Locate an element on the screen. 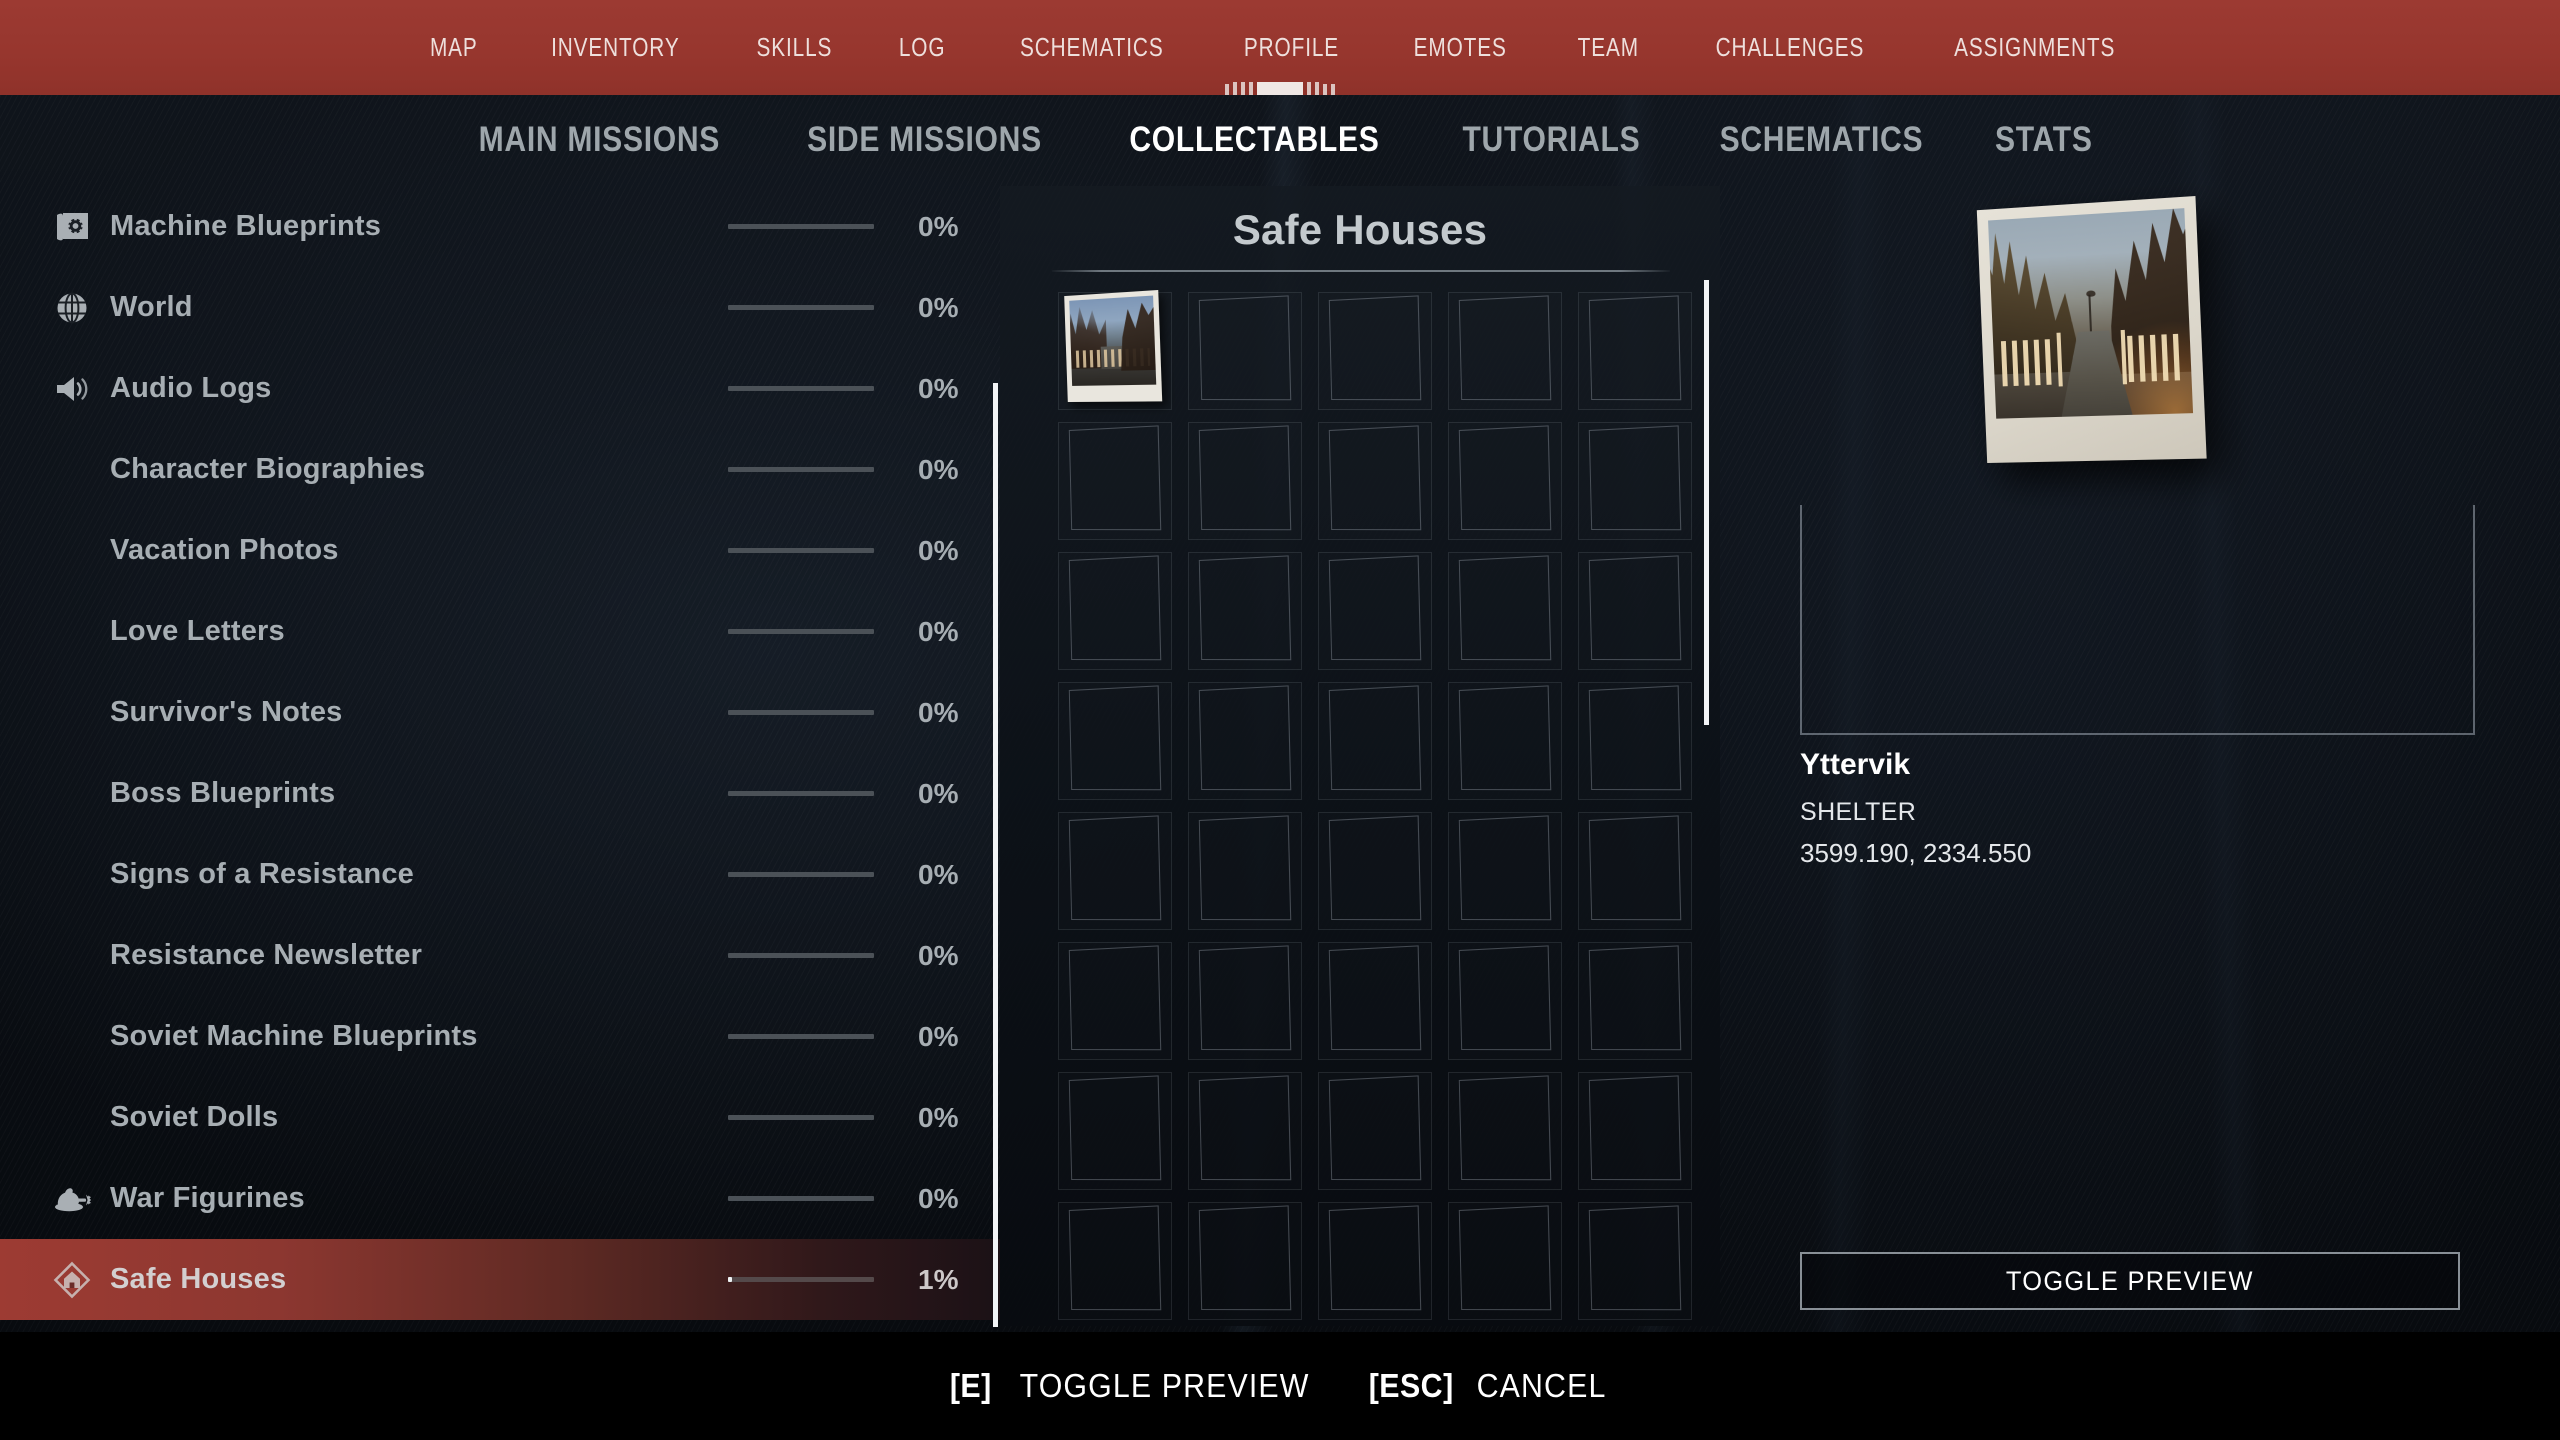 The image size is (2560, 1440). tab-side-missions: SIDE MISSIONS is located at coordinates (924, 140).